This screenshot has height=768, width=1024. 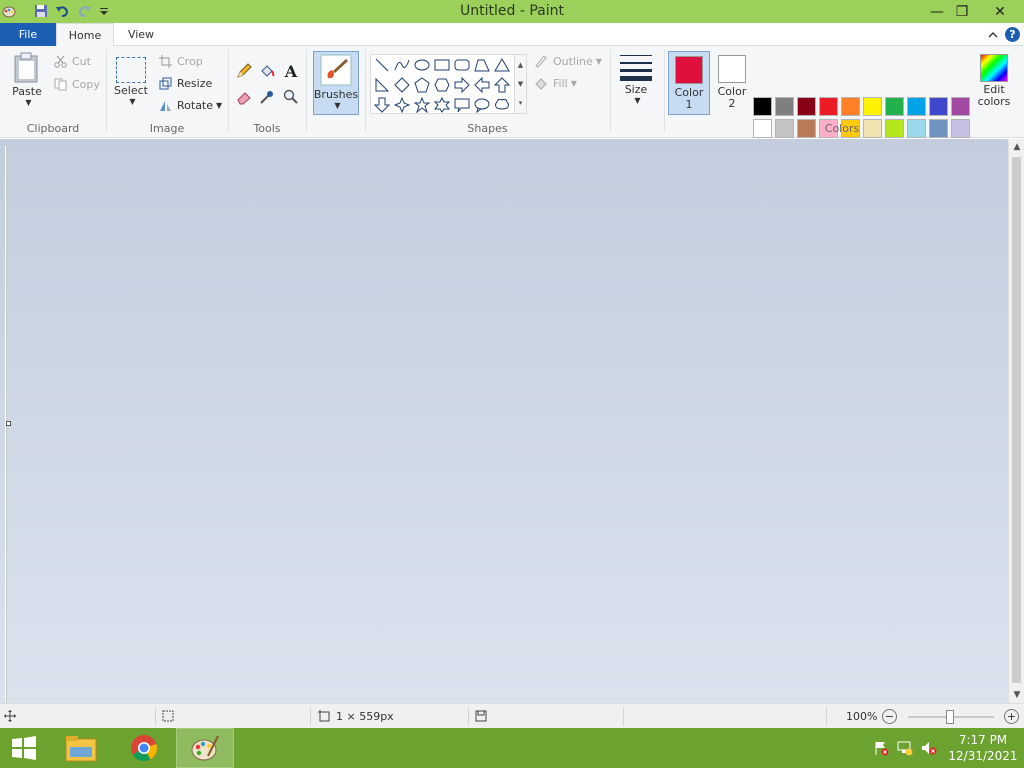 What do you see at coordinates (167, 128) in the screenshot?
I see `image-group-label: Image` at bounding box center [167, 128].